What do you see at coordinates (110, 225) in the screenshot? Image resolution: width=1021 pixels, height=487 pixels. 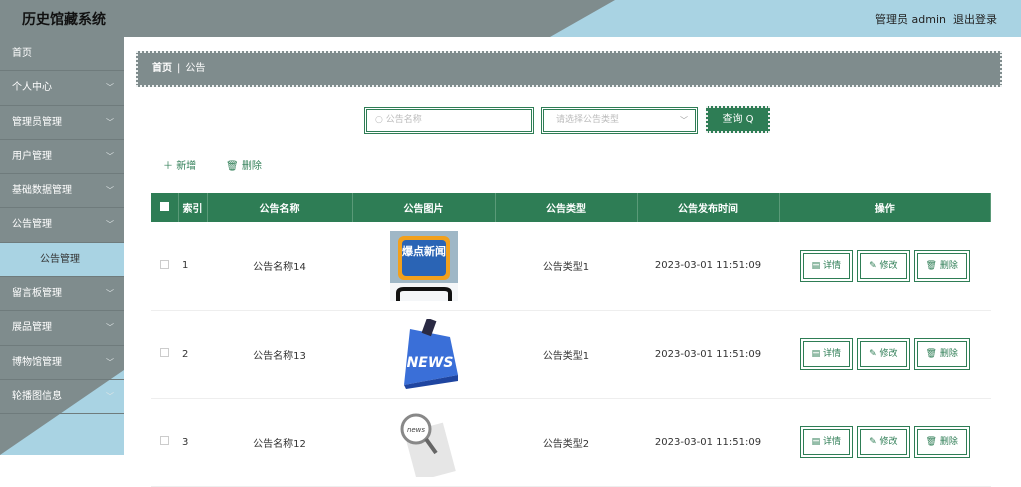 I see `chevron-up-icon: ﹀` at bounding box center [110, 225].